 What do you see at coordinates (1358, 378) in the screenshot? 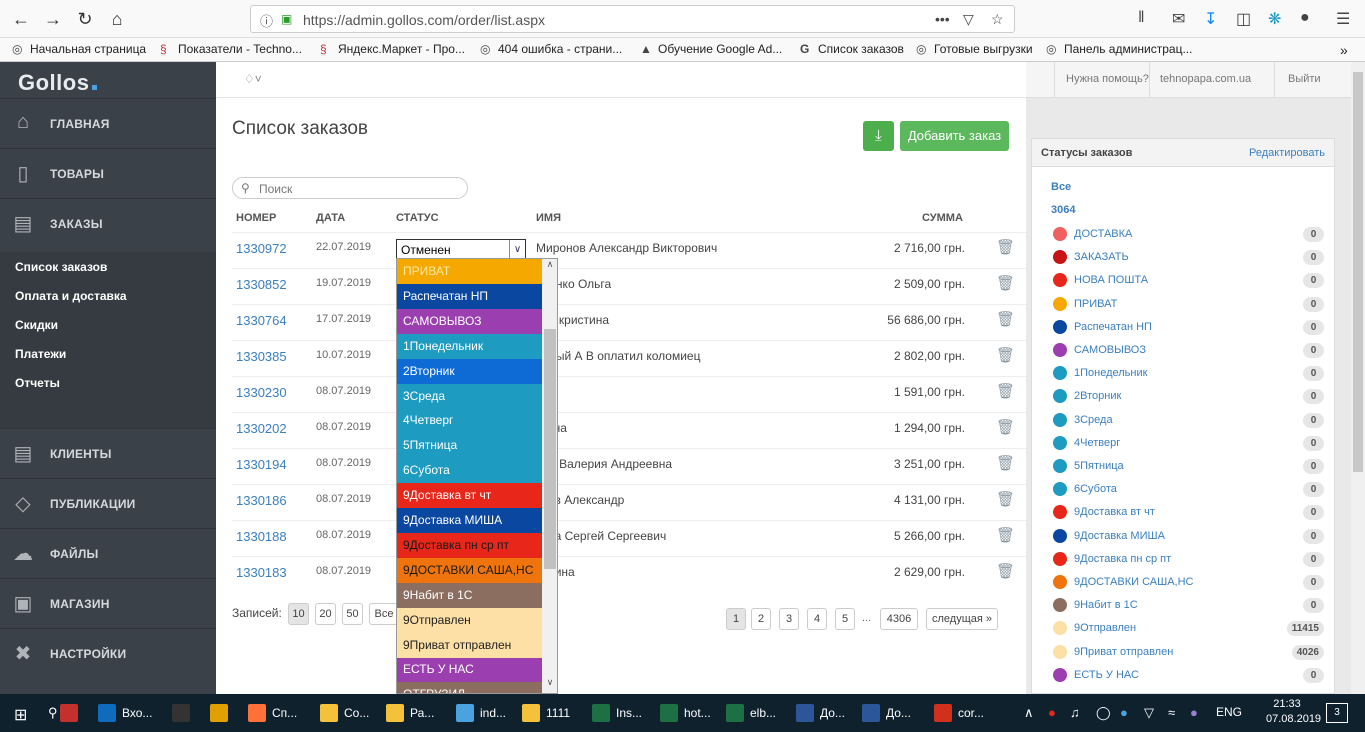
I see `page-scrollbar` at bounding box center [1358, 378].